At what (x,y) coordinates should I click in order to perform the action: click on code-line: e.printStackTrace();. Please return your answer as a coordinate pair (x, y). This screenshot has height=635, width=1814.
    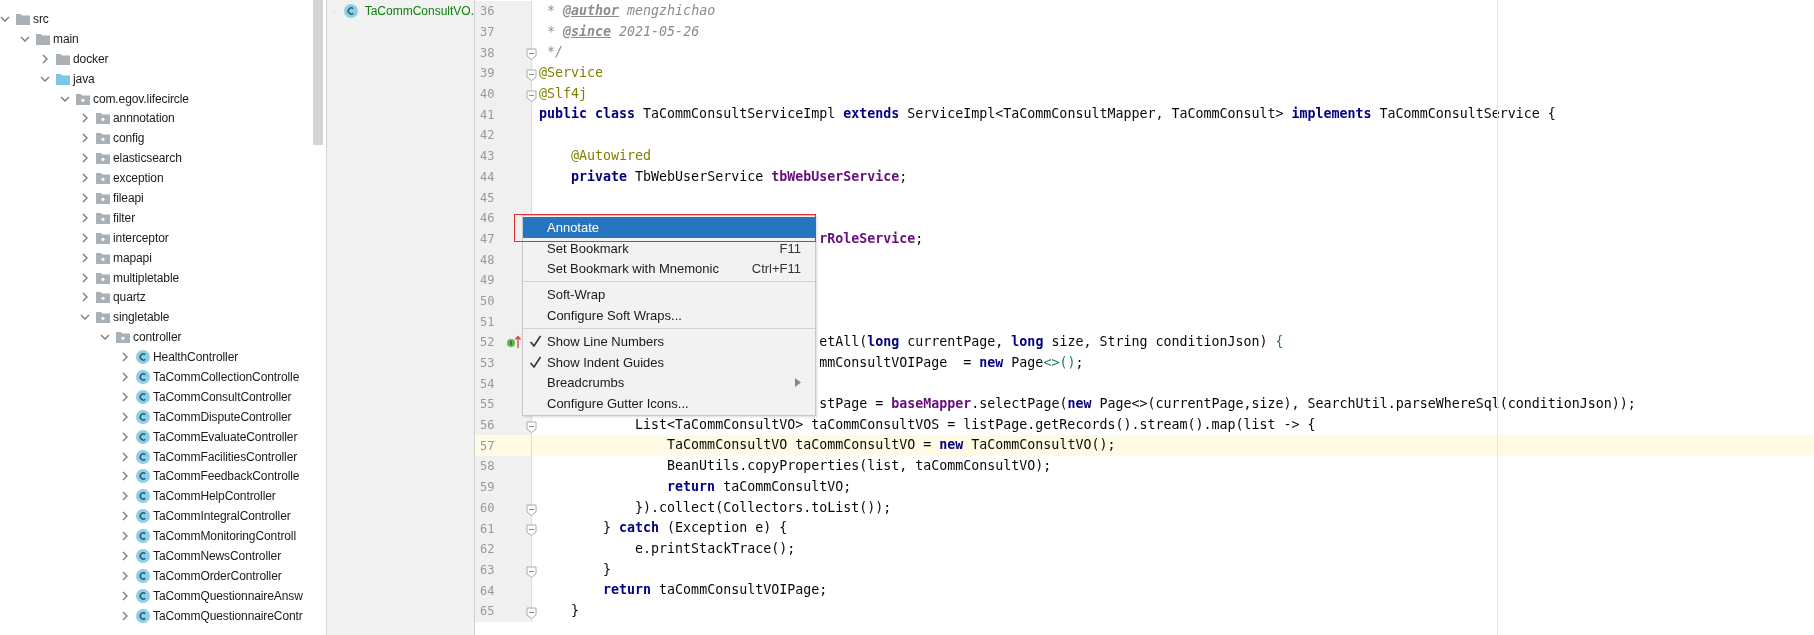
    Looking at the image, I should click on (715, 548).